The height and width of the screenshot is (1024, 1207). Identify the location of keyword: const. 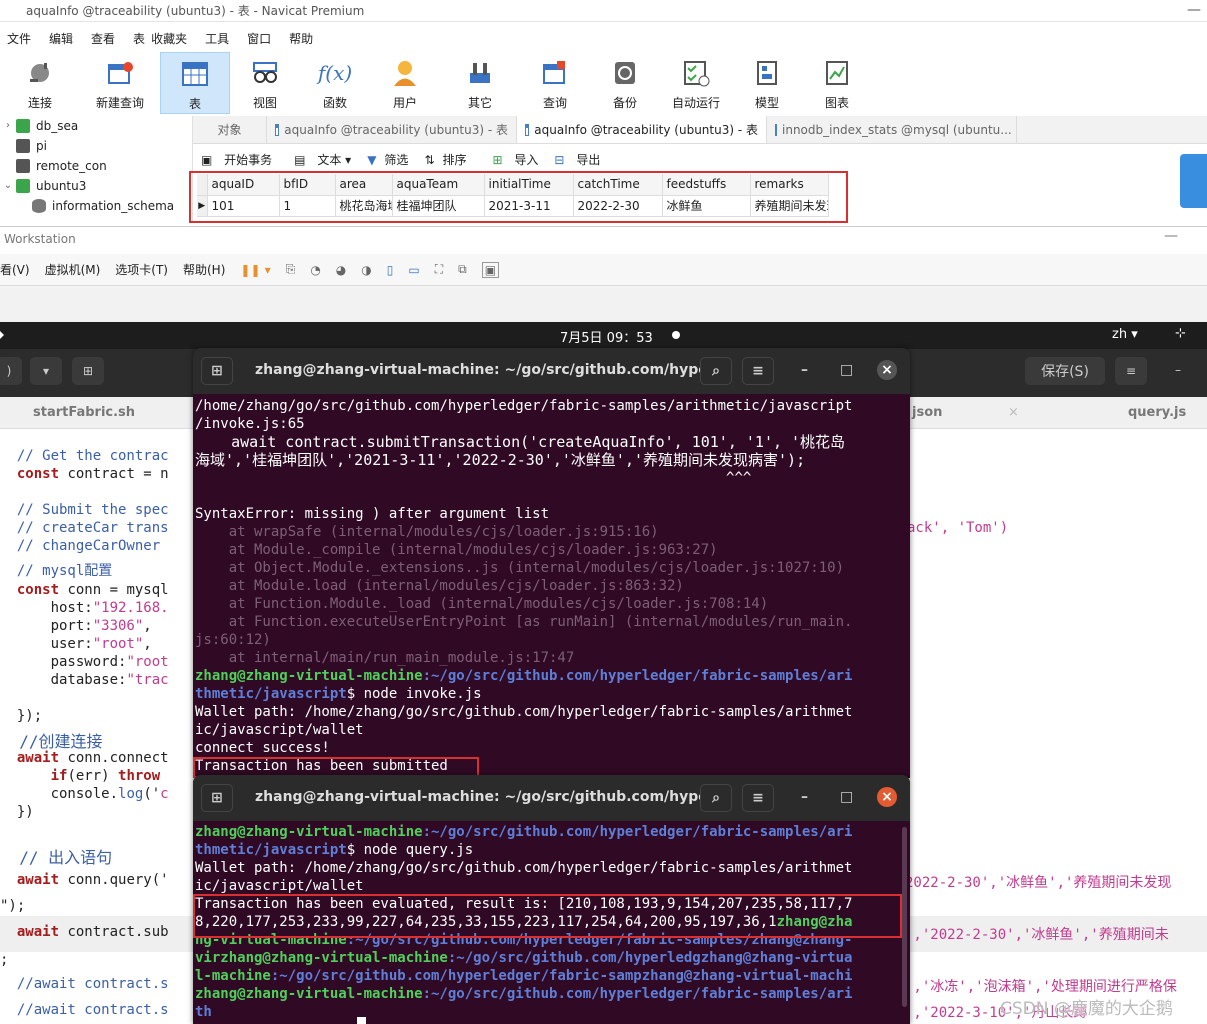
(30, 590).